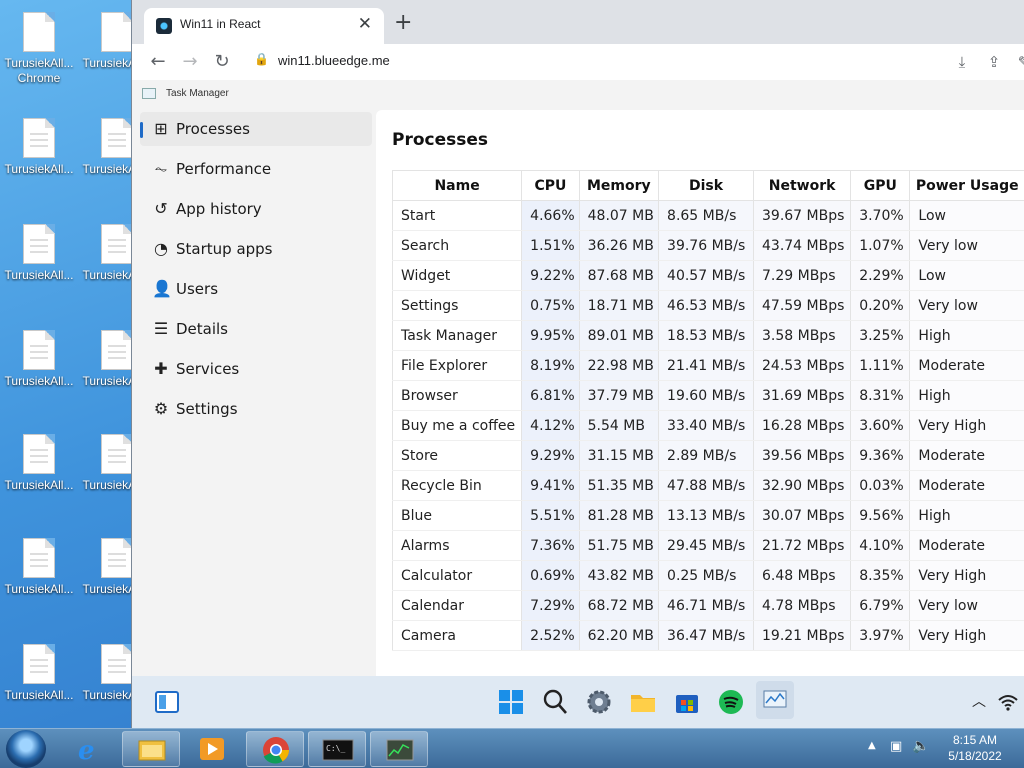 This screenshot has height=768, width=1024. I want to click on svg-text: e, so click(86, 751).